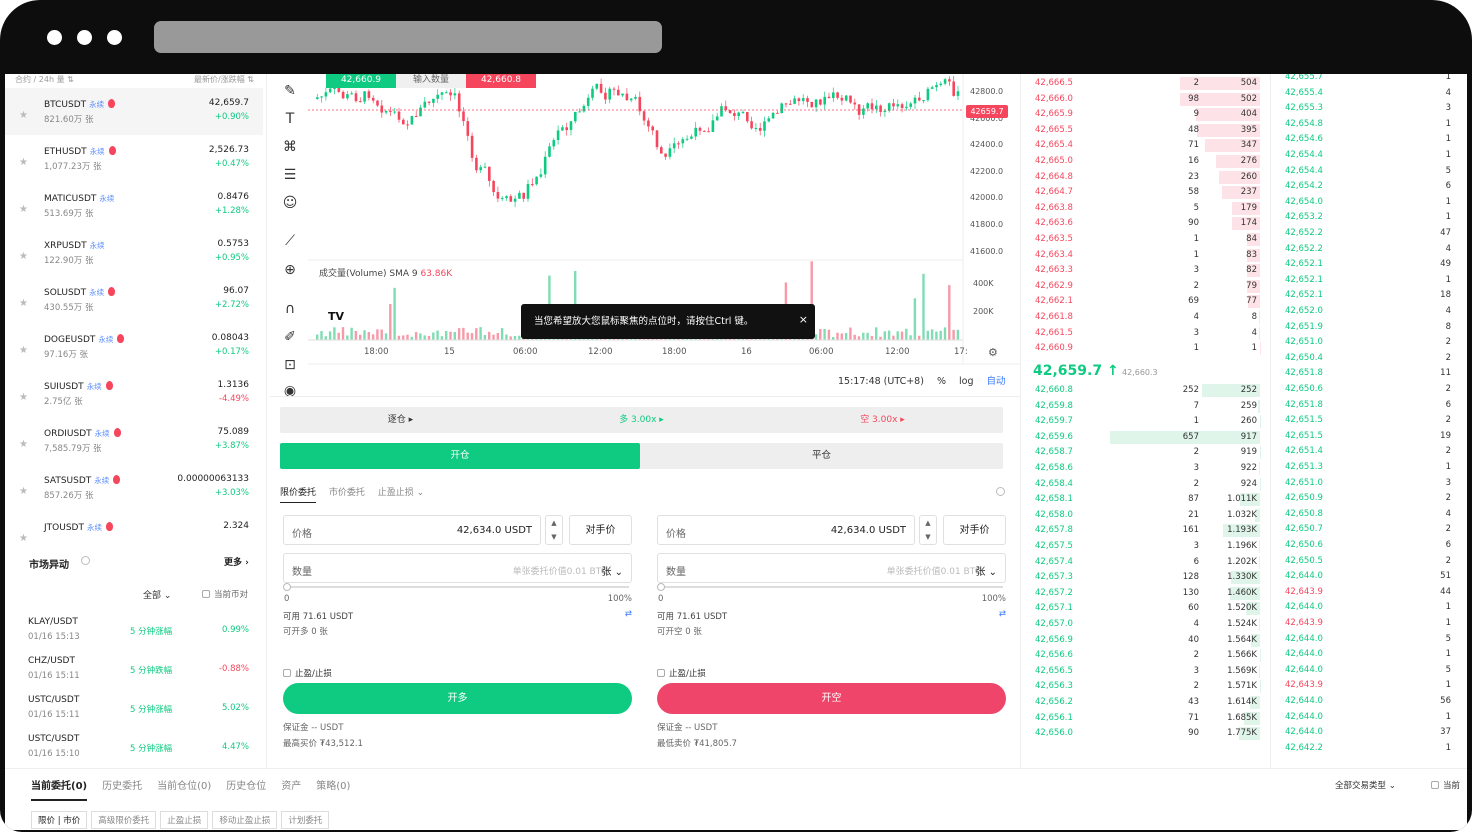 The image size is (1472, 832). Describe the element at coordinates (134, 111) in the screenshot. I see `market-row: ★ BTCUSDT 永续 821.60万 张 42,659.7 +0.90%` at that location.